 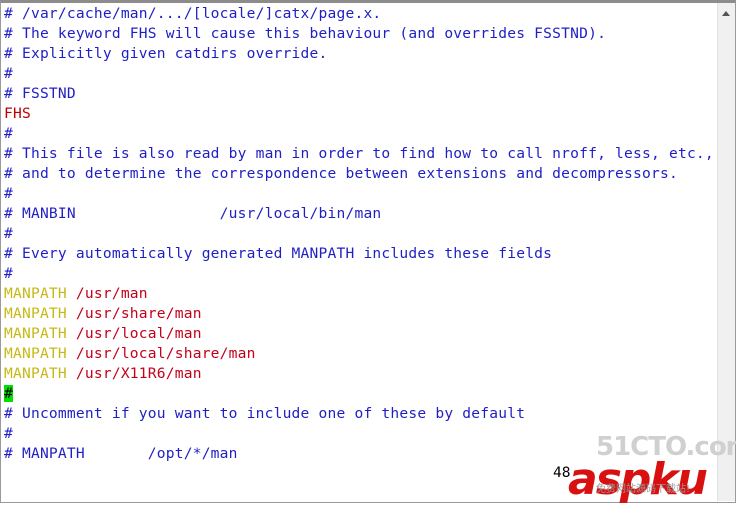 What do you see at coordinates (360, 374) in the screenshot?
I see `editor-line: MANPATH /usr/X11R6/man` at bounding box center [360, 374].